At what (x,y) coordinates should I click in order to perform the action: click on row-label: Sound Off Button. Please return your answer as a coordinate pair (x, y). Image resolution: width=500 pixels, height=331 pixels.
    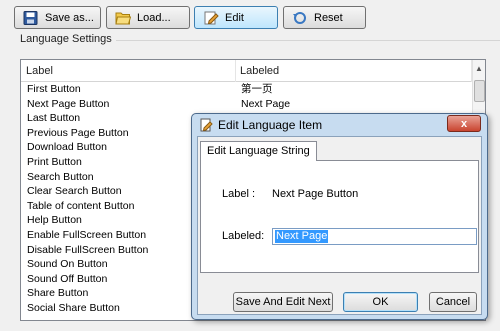
    Looking at the image, I should click on (67, 278).